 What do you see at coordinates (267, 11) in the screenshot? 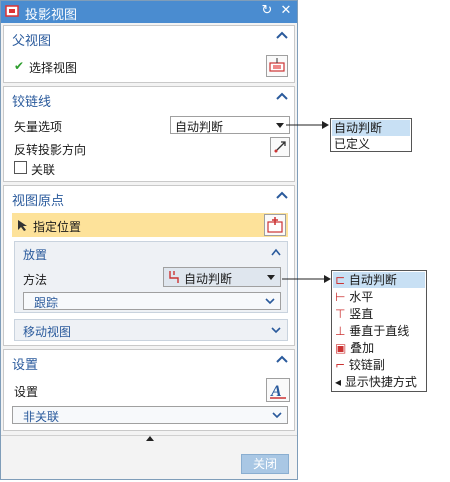
I see `reset-icon: ↻` at bounding box center [267, 11].